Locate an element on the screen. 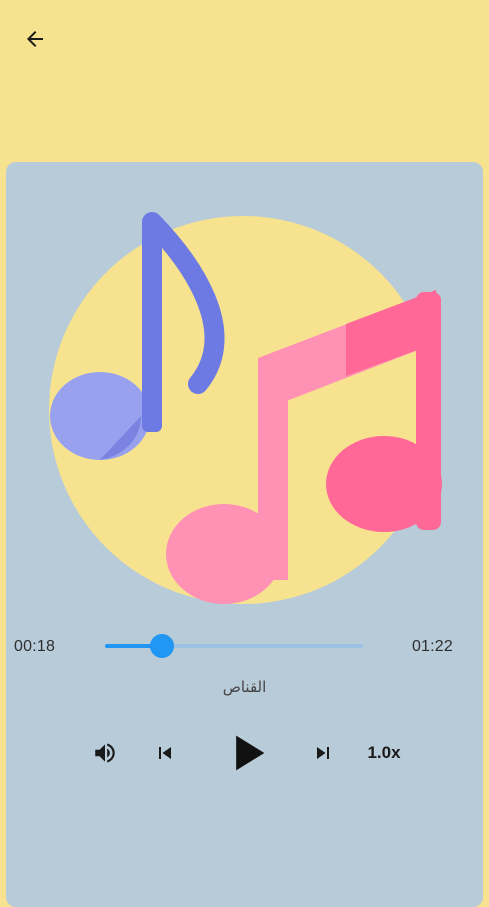 The height and width of the screenshot is (907, 489). arrow-left-icon is located at coordinates (35, 39).